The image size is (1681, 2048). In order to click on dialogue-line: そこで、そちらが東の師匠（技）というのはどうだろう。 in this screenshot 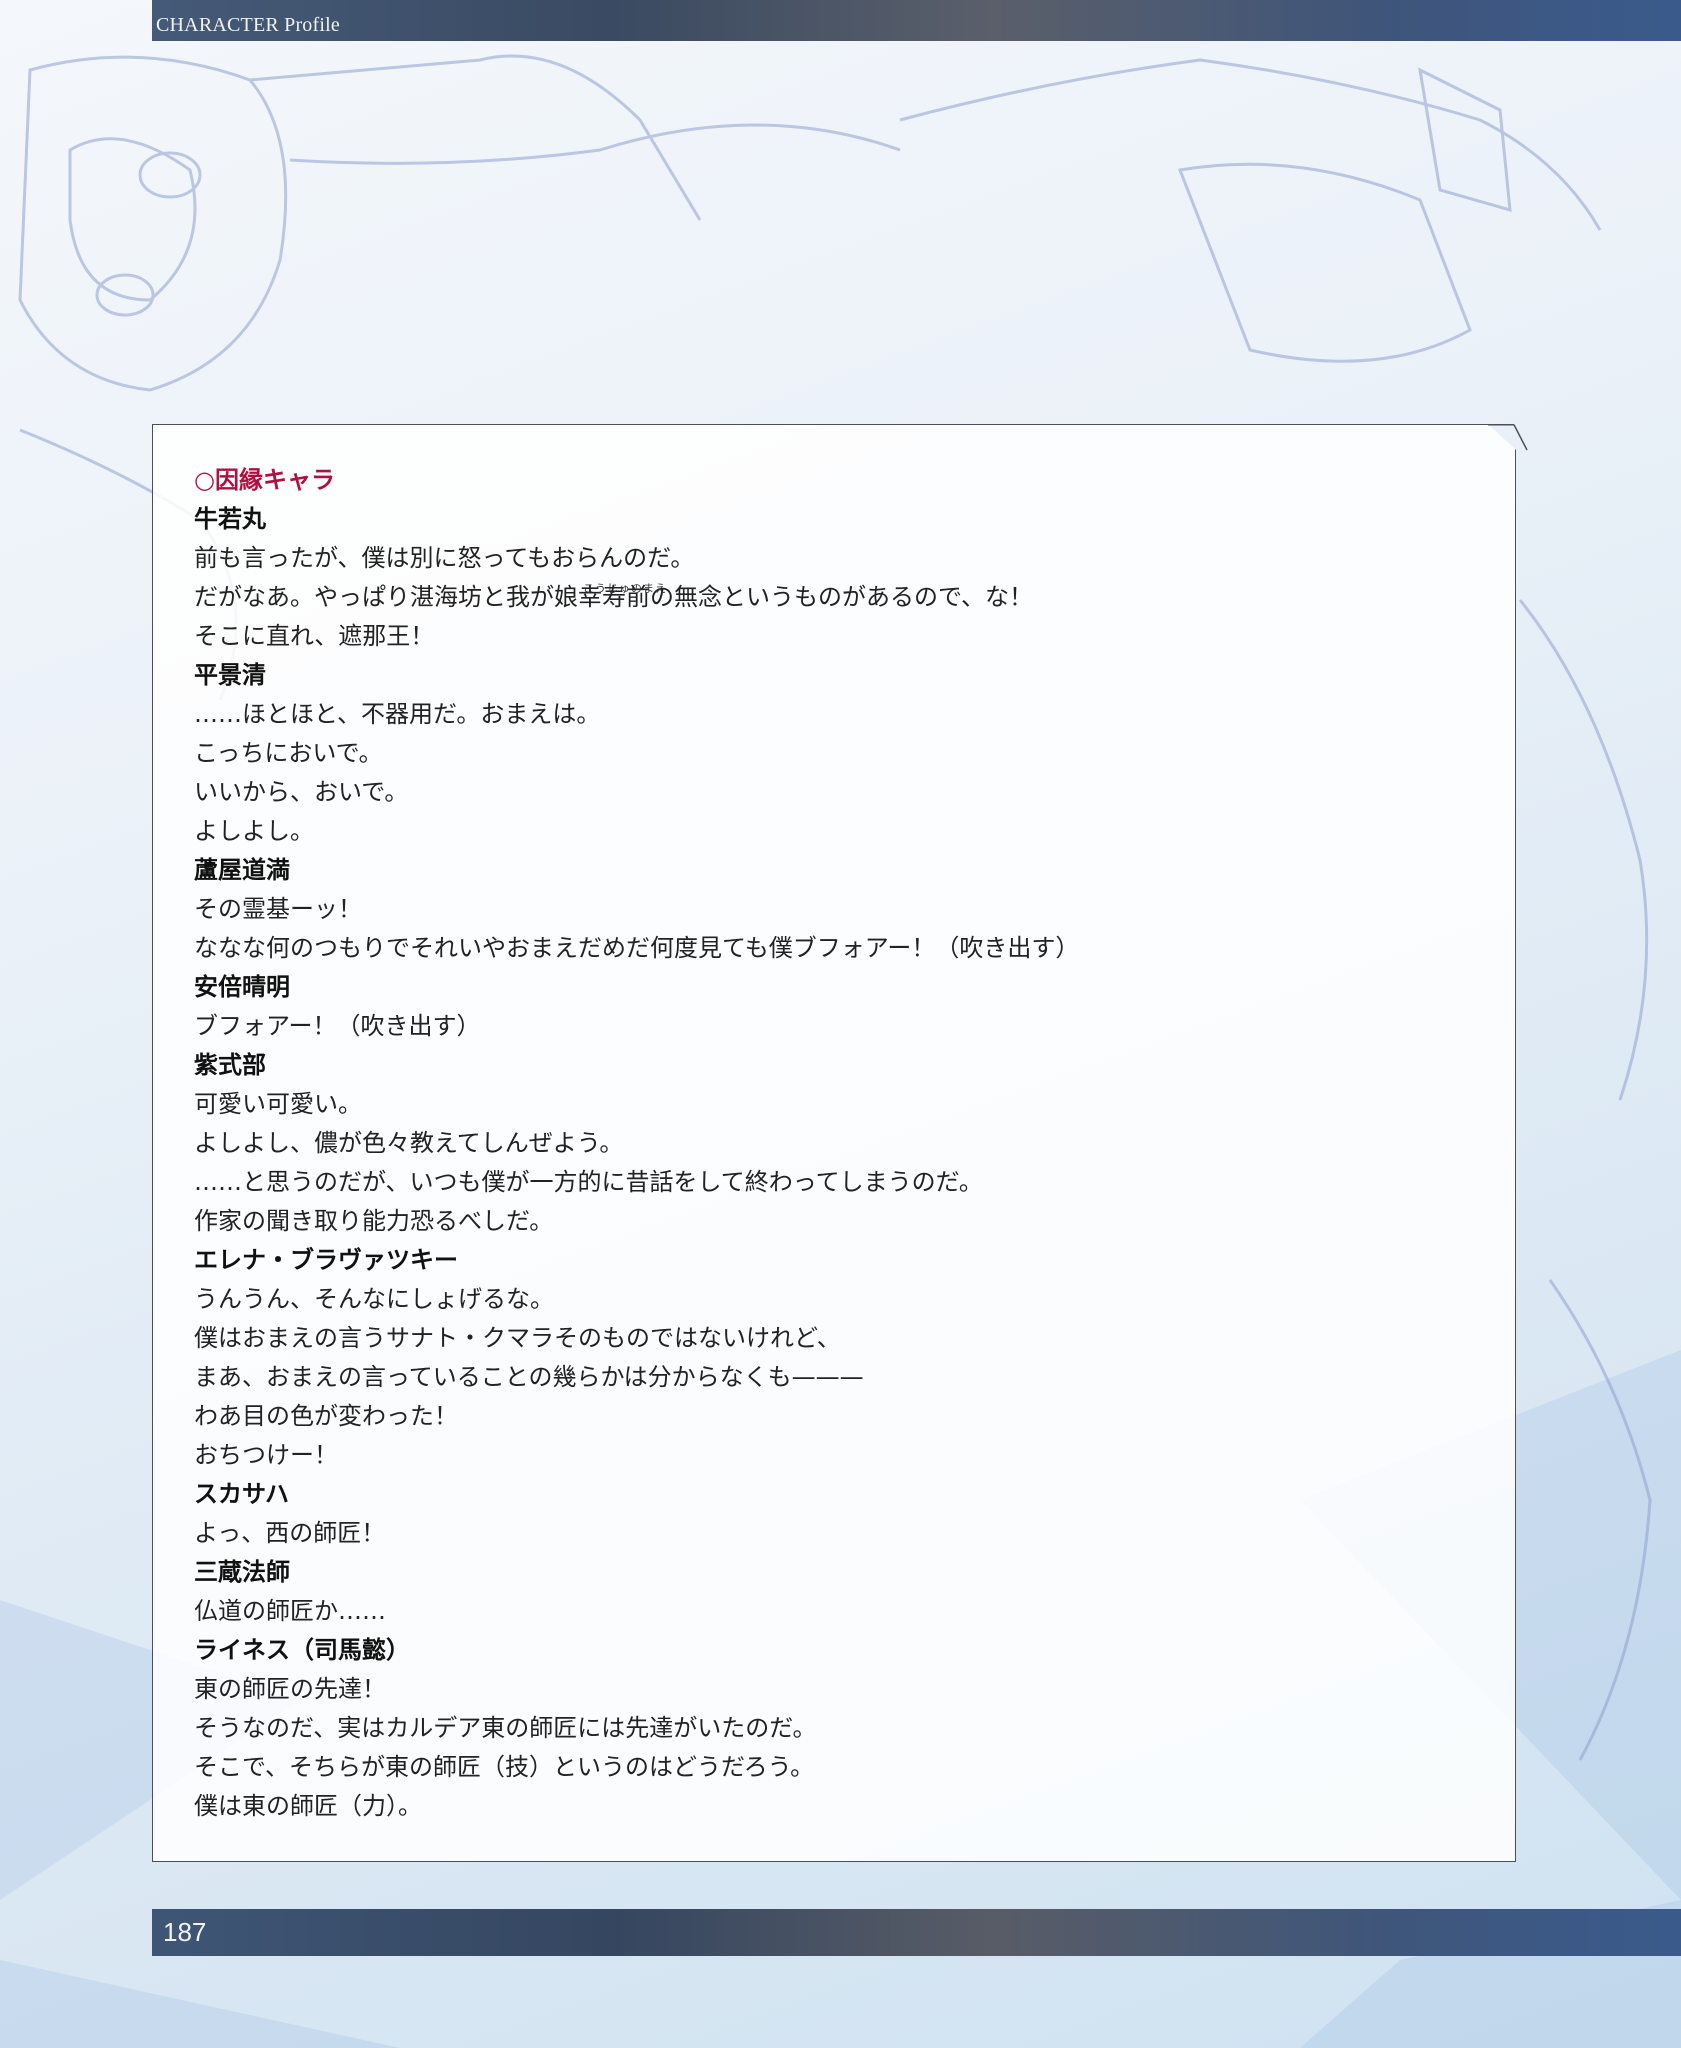, I will do `click(504, 1767)`.